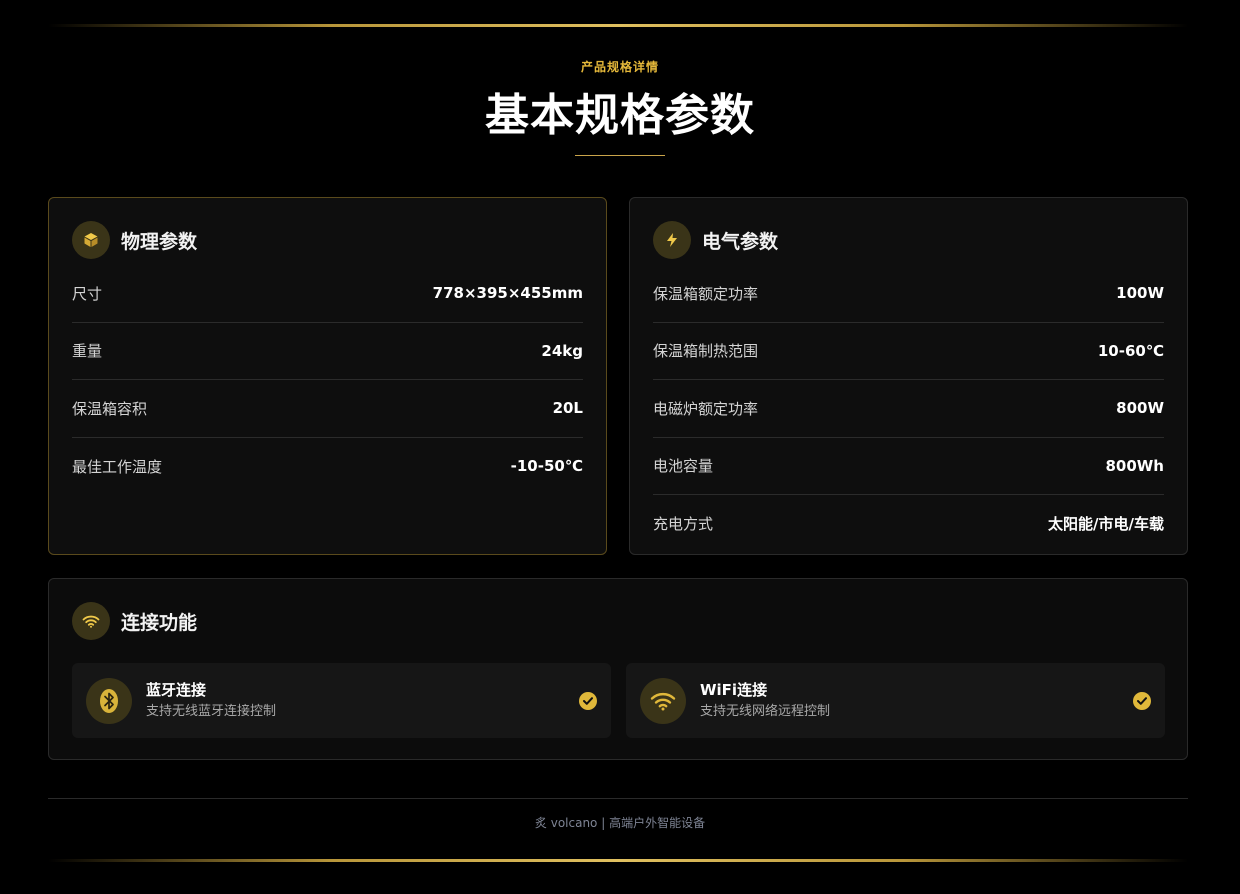 The width and height of the screenshot is (1240, 894). I want to click on spec-label: 尺寸, so click(87, 293).